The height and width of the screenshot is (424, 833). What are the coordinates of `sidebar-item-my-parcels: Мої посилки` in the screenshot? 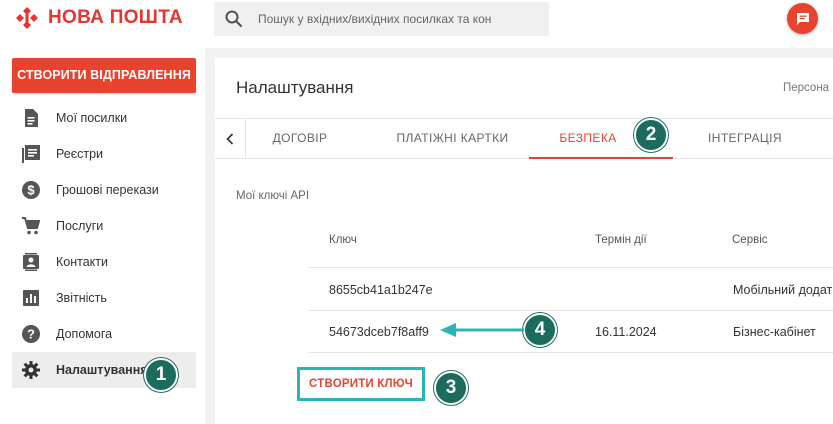 It's located at (104, 118).